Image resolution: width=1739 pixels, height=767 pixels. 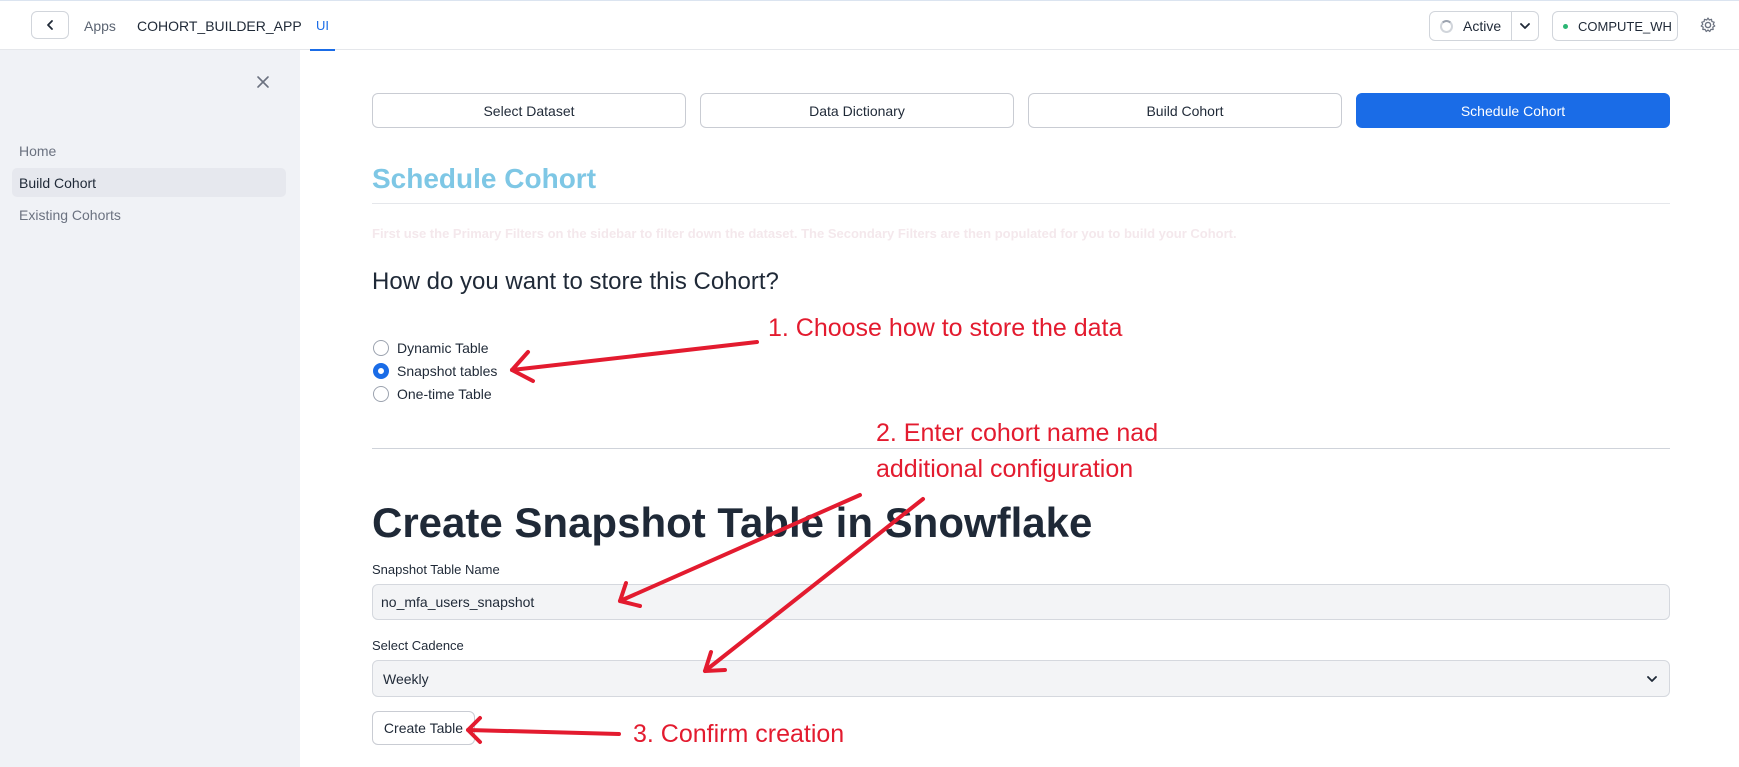 I want to click on cadence-value: Weekly, so click(x=406, y=678).